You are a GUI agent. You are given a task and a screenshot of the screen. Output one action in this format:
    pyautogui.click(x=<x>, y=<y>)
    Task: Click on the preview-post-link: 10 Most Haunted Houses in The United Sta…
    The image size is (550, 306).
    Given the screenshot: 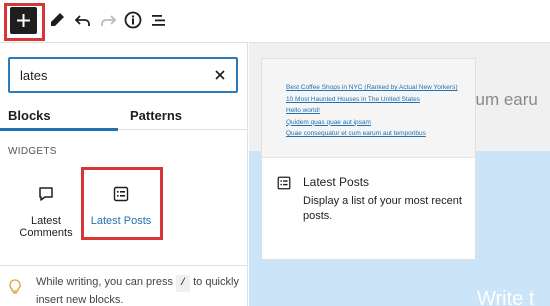 What is the action you would take?
    pyautogui.click(x=353, y=99)
    